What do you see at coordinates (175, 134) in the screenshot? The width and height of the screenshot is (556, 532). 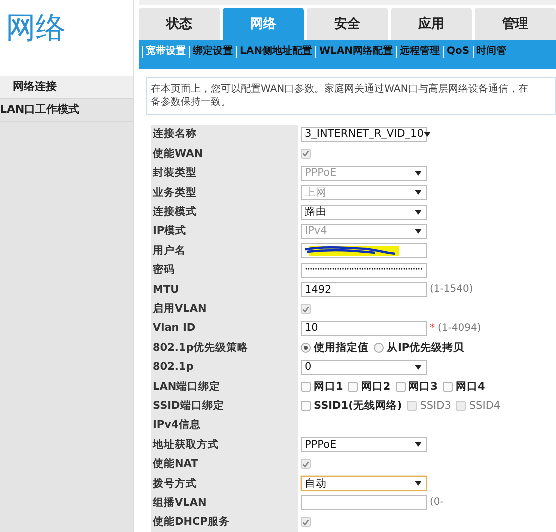 I see `field-label: 连接名称` at bounding box center [175, 134].